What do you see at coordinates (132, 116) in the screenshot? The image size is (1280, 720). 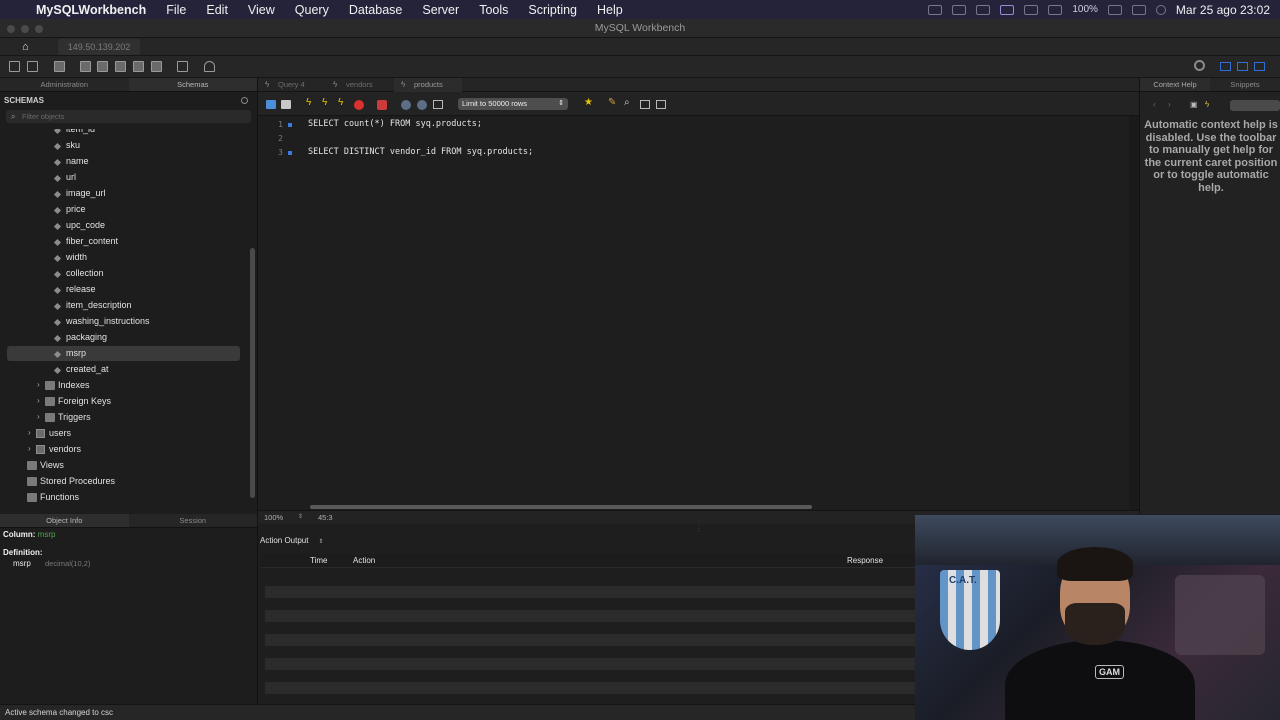 I see `filter-objects-input` at bounding box center [132, 116].